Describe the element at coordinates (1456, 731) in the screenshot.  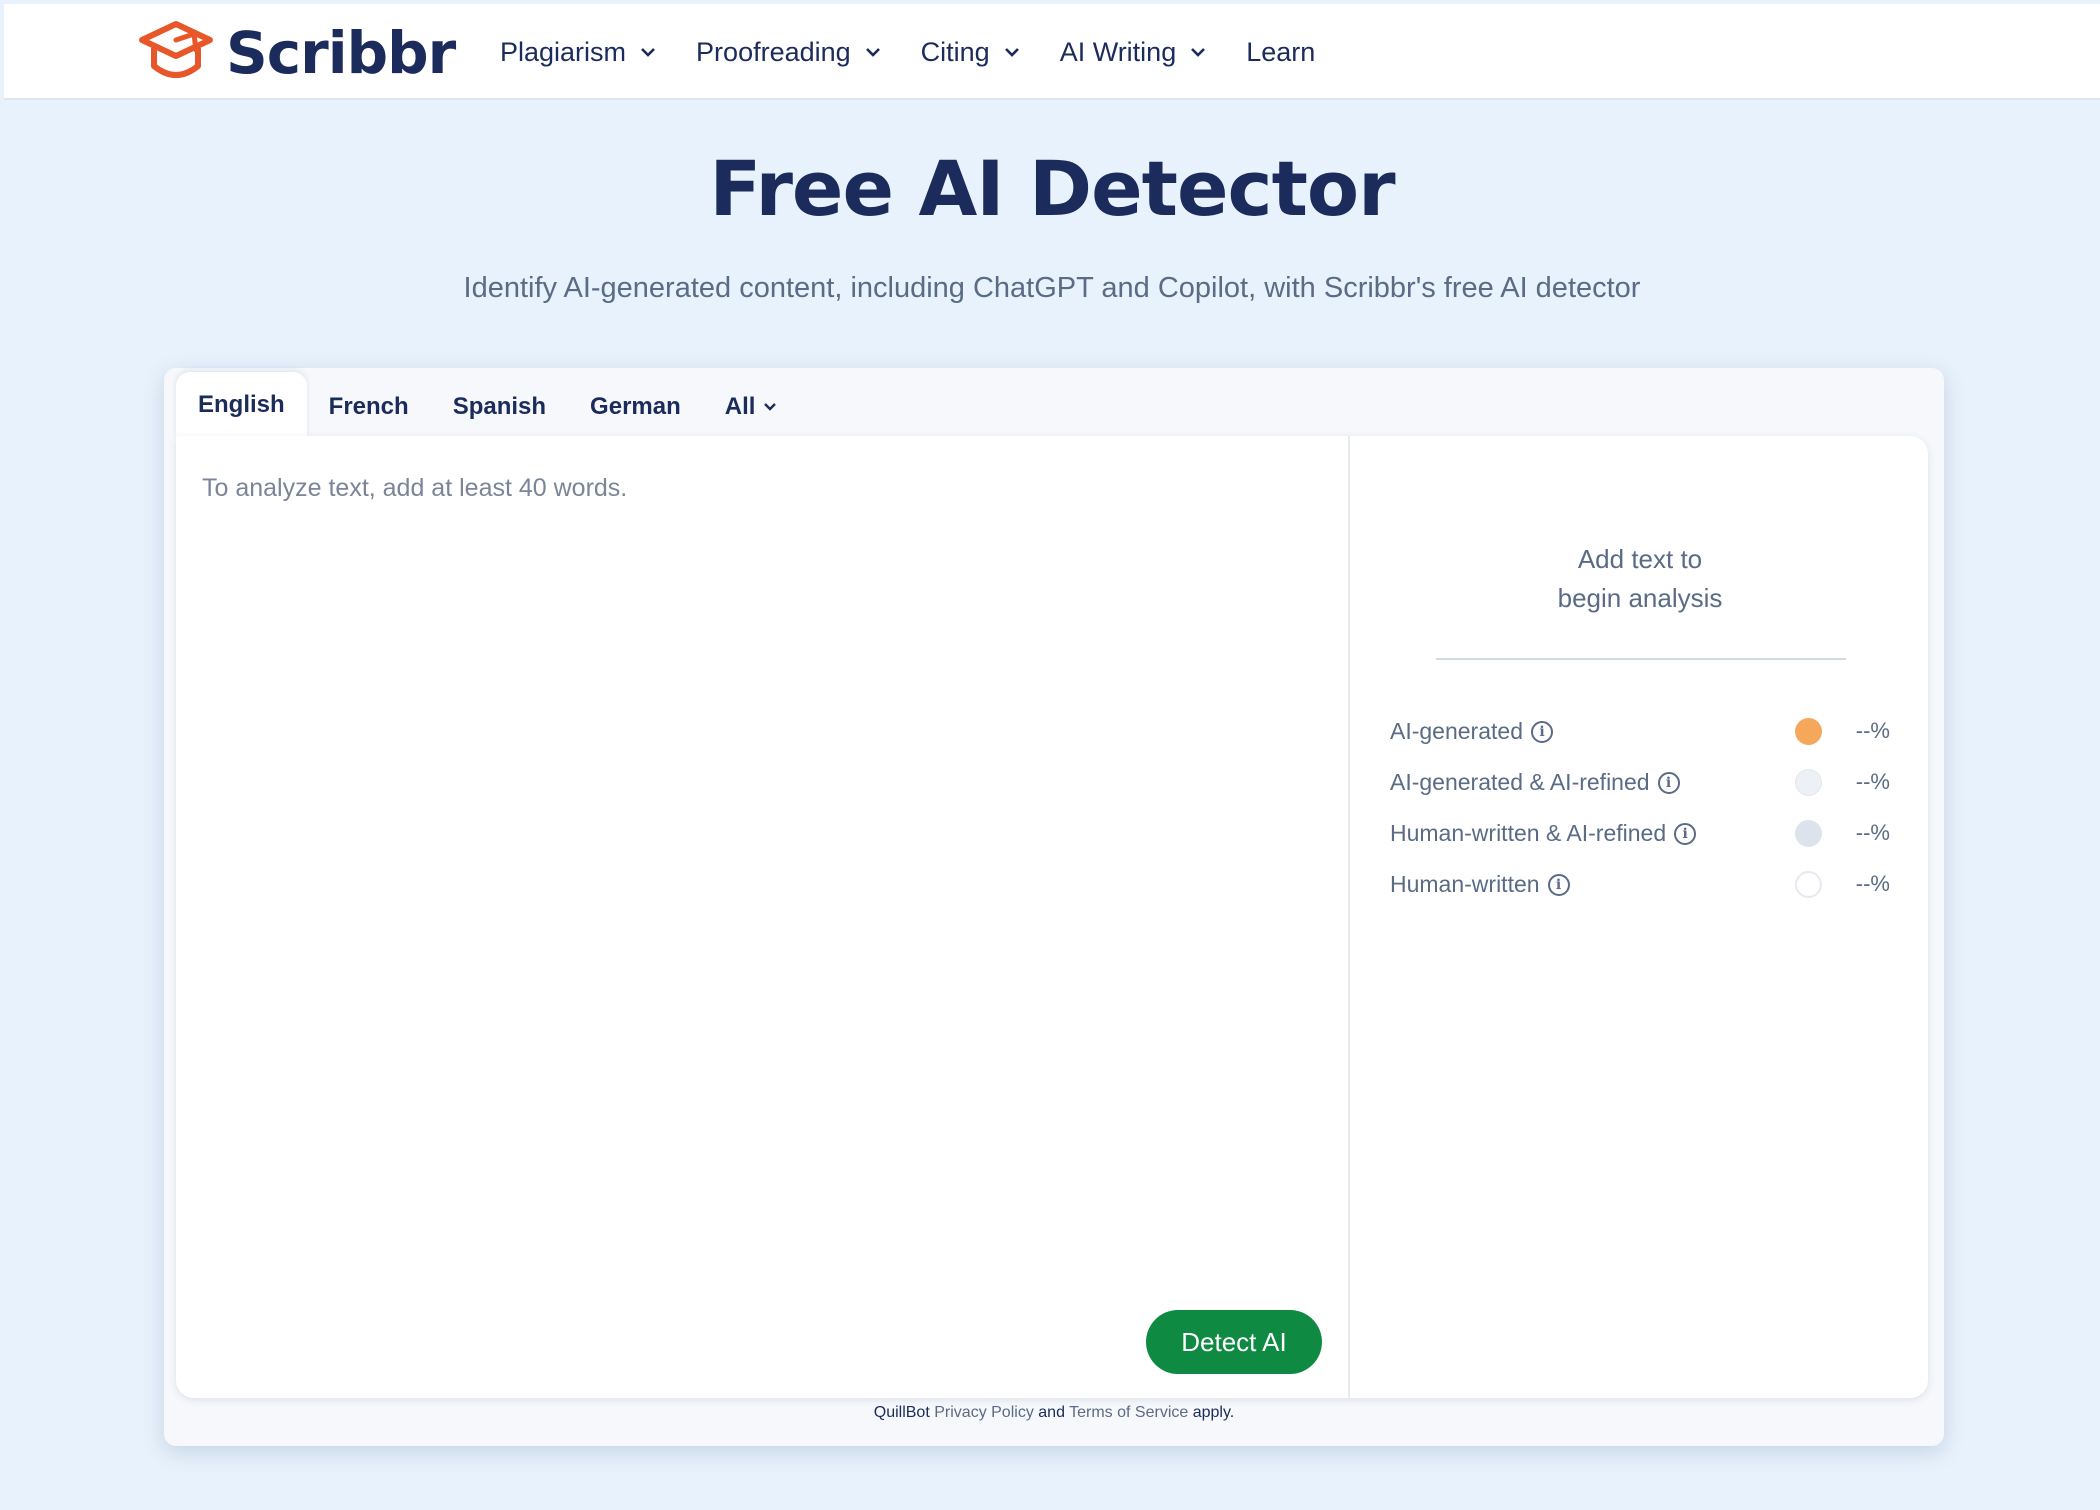
I see `legend-label: AI-generated` at that location.